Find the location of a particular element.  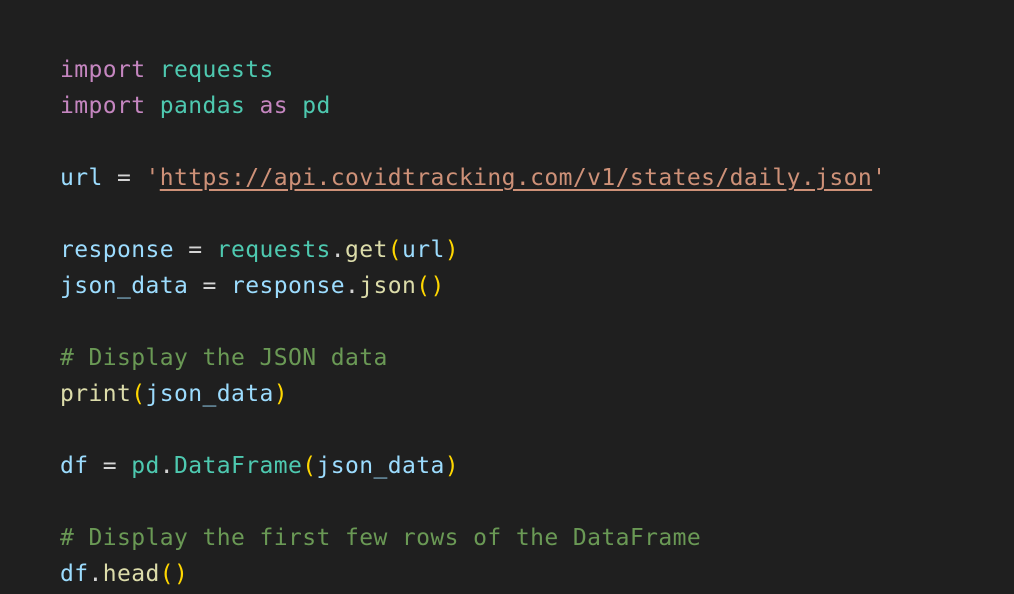

code-token: json is located at coordinates (388, 286).